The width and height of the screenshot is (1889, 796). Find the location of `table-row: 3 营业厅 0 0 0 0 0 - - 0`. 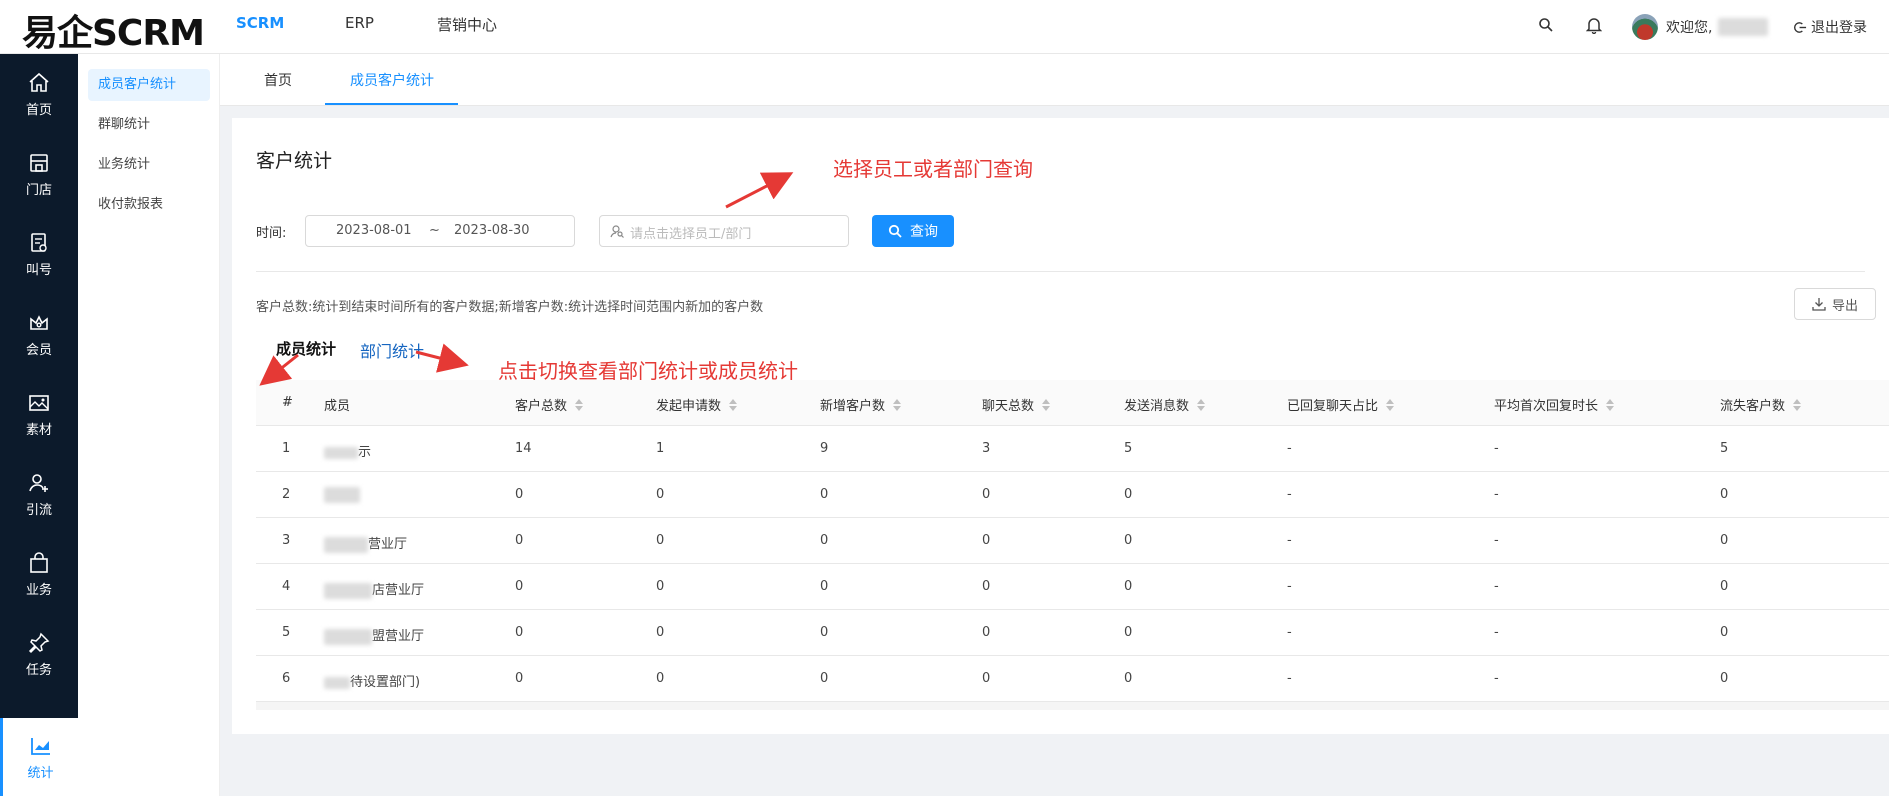

table-row: 3 营业厅 0 0 0 0 0 - - 0 is located at coordinates (1072, 541).